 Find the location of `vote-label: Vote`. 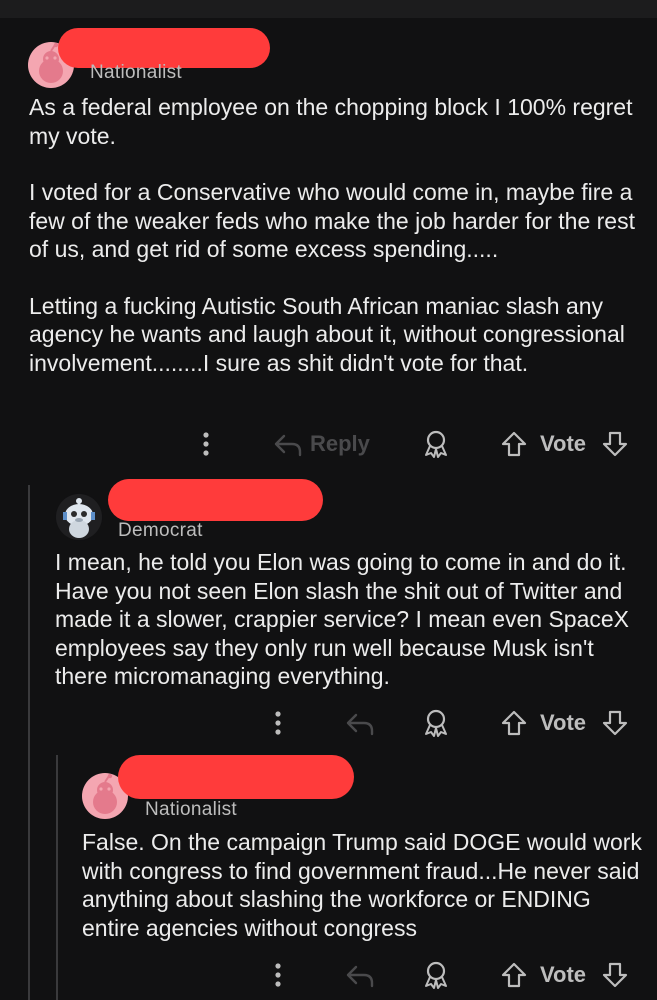

vote-label: Vote is located at coordinates (563, 974).